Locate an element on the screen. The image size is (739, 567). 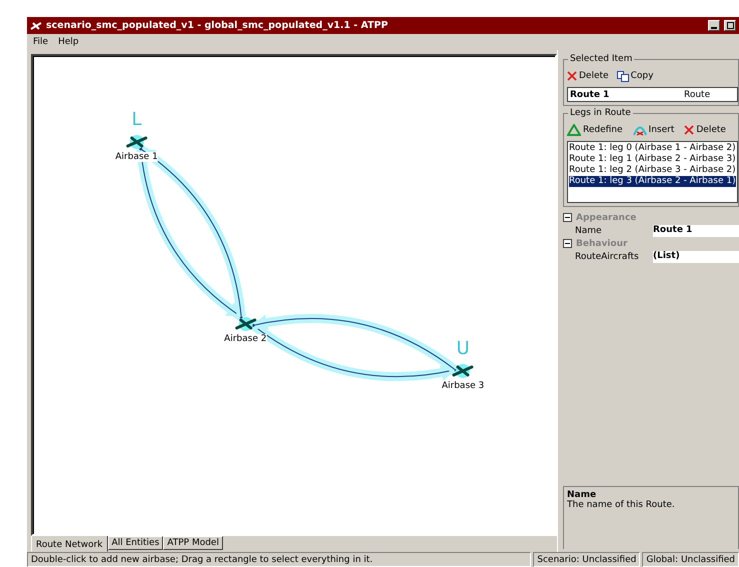
copy-button: Copy is located at coordinates (635, 76).